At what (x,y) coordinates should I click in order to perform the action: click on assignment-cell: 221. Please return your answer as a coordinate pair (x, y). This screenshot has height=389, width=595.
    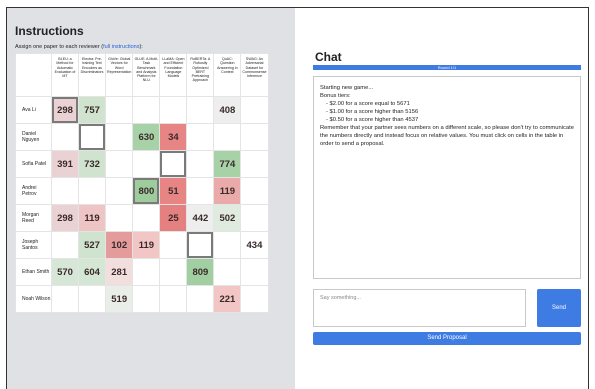
    Looking at the image, I should click on (227, 299).